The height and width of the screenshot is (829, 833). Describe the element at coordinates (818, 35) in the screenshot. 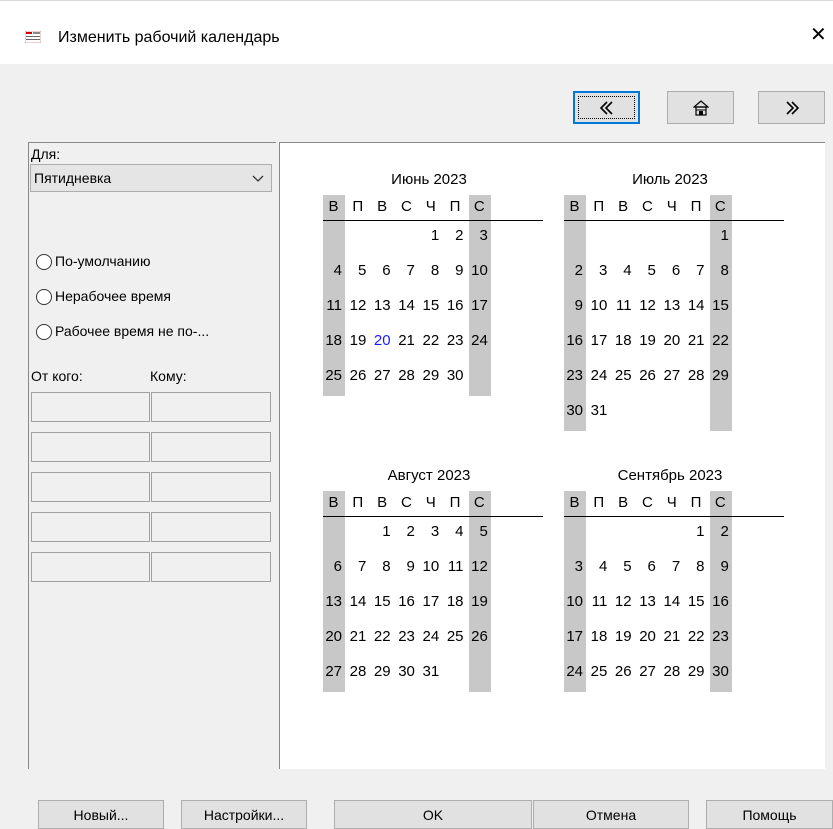

I see `close-icon: ✕` at that location.